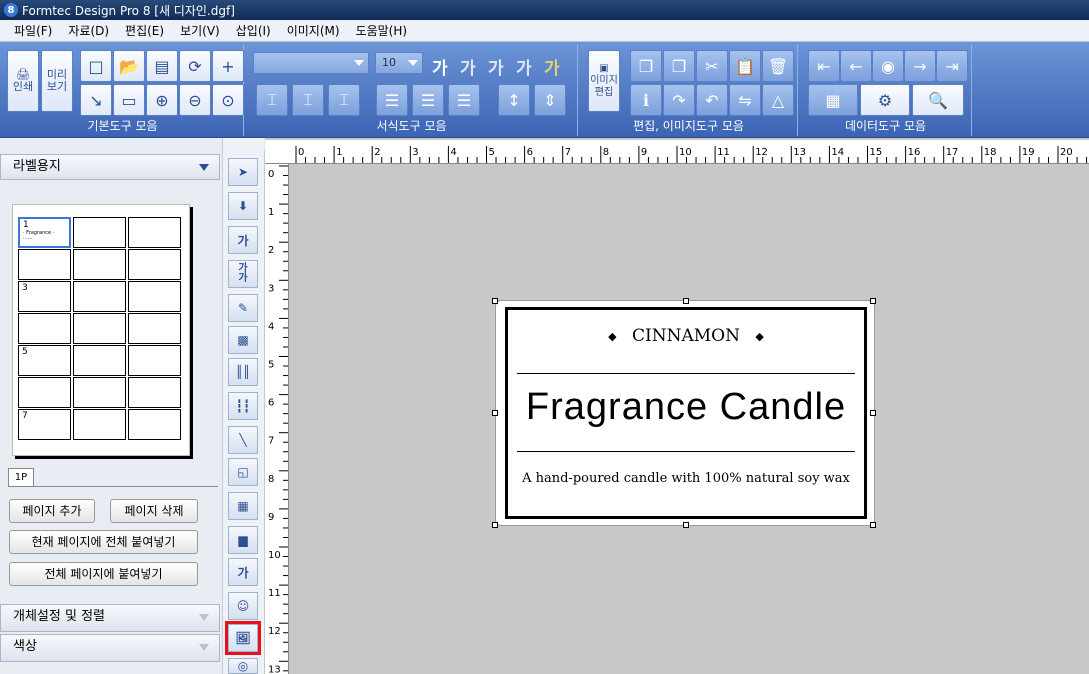 Image resolution: width=1089 pixels, height=674 pixels. I want to click on label-cell-5: 5, so click(44, 360).